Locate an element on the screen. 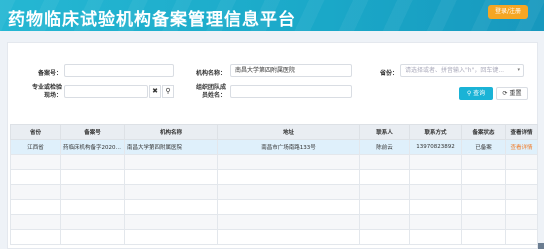  app-header: 药物临床试验机构备案管理信息平台 登录/注册 is located at coordinates (272, 15).